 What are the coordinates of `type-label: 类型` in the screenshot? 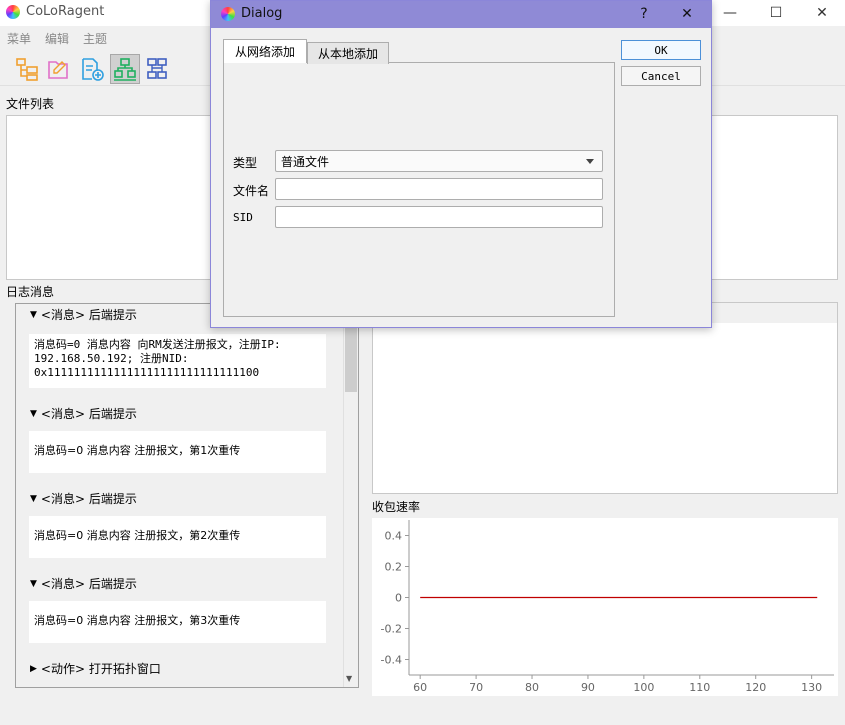 It's located at (245, 163).